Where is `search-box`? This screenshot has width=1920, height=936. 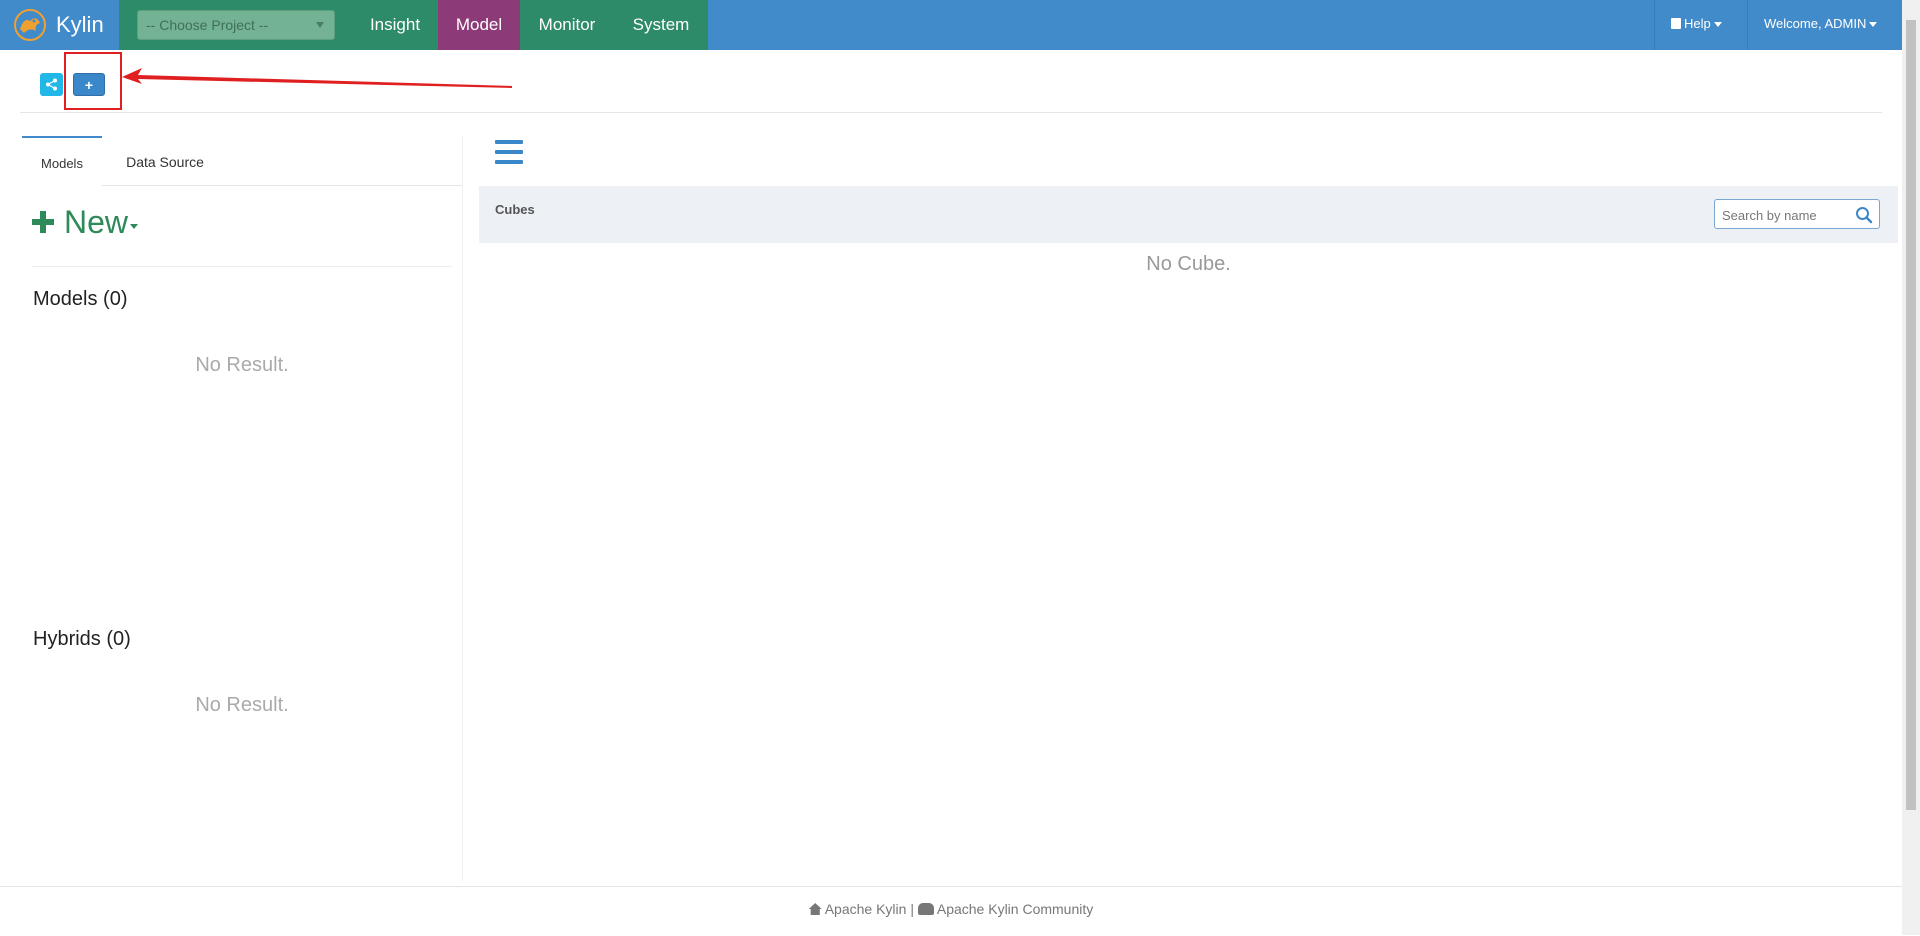 search-box is located at coordinates (1797, 214).